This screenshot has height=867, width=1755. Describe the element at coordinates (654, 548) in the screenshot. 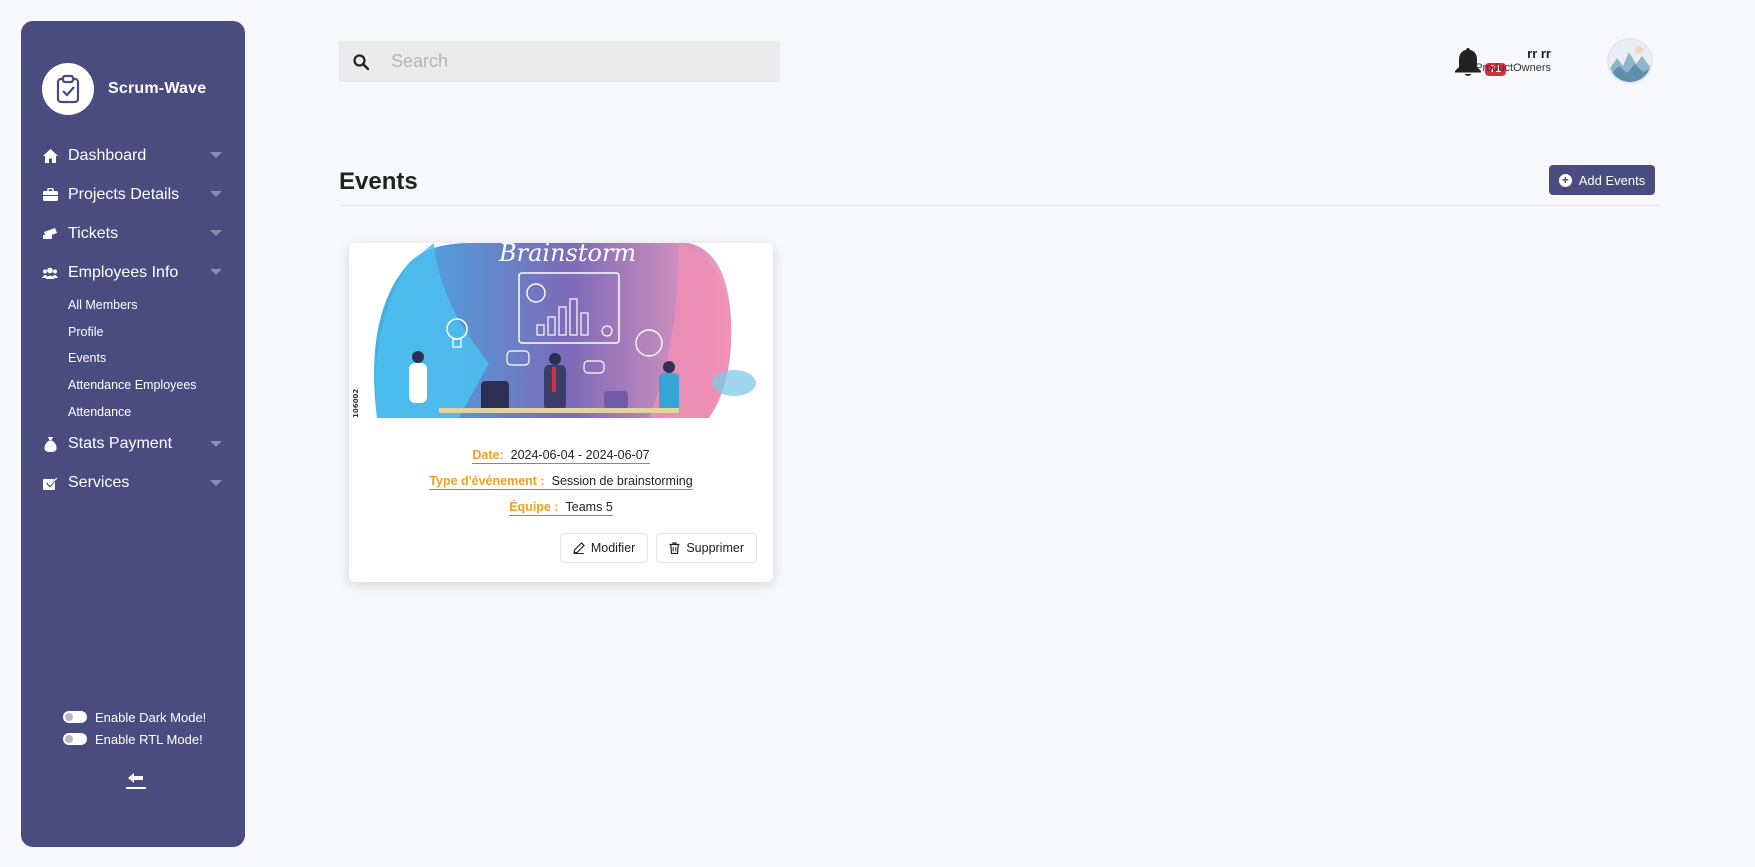

I see `event-actions: Modifier Supprimer` at that location.